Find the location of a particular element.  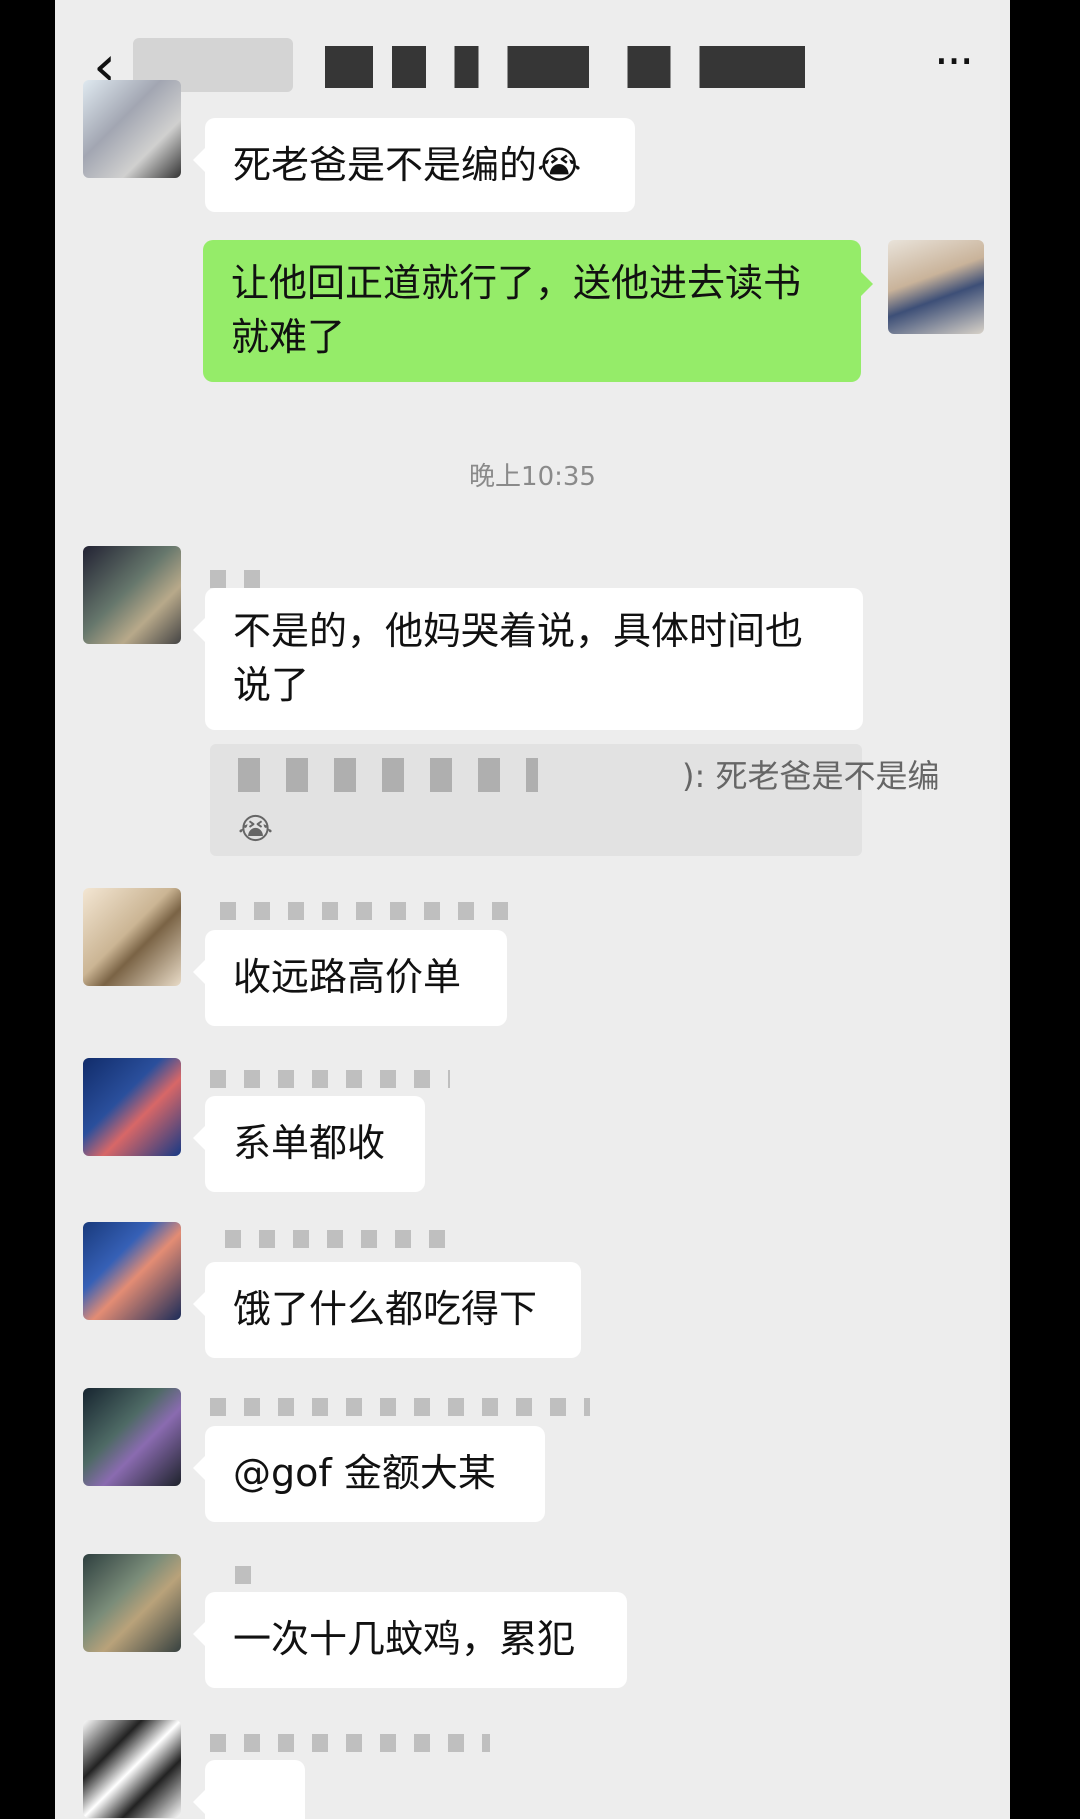

more-options-button: ··· is located at coordinates (954, 61).